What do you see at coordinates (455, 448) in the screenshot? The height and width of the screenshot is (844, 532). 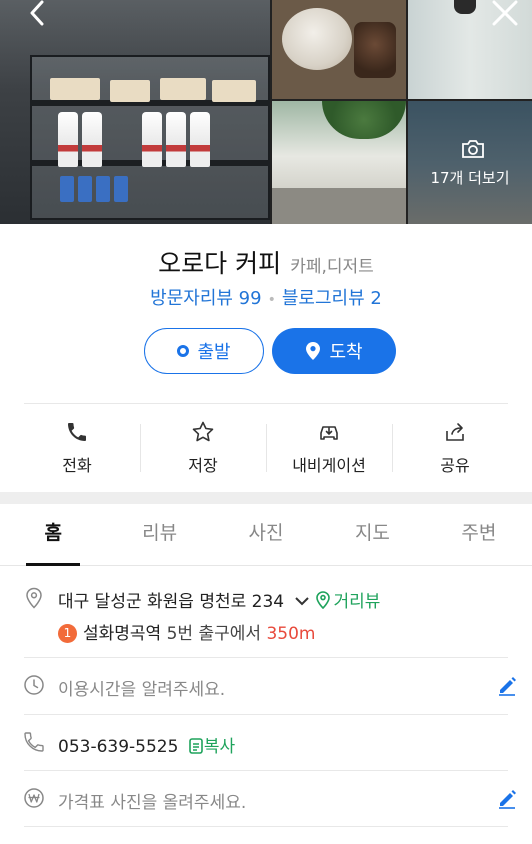 I see `share-button: 공유` at bounding box center [455, 448].